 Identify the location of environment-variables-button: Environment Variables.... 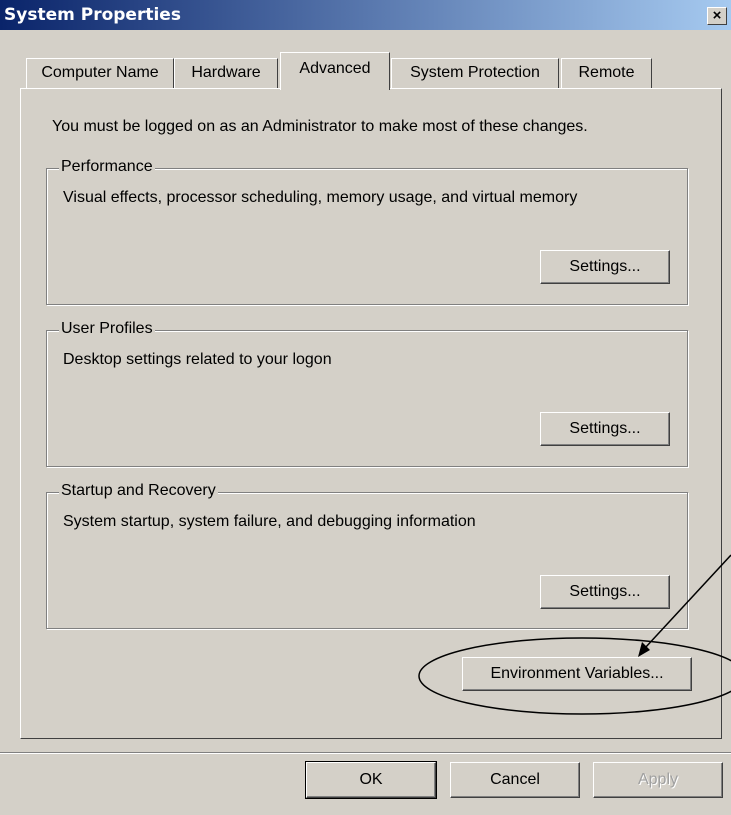
(577, 674).